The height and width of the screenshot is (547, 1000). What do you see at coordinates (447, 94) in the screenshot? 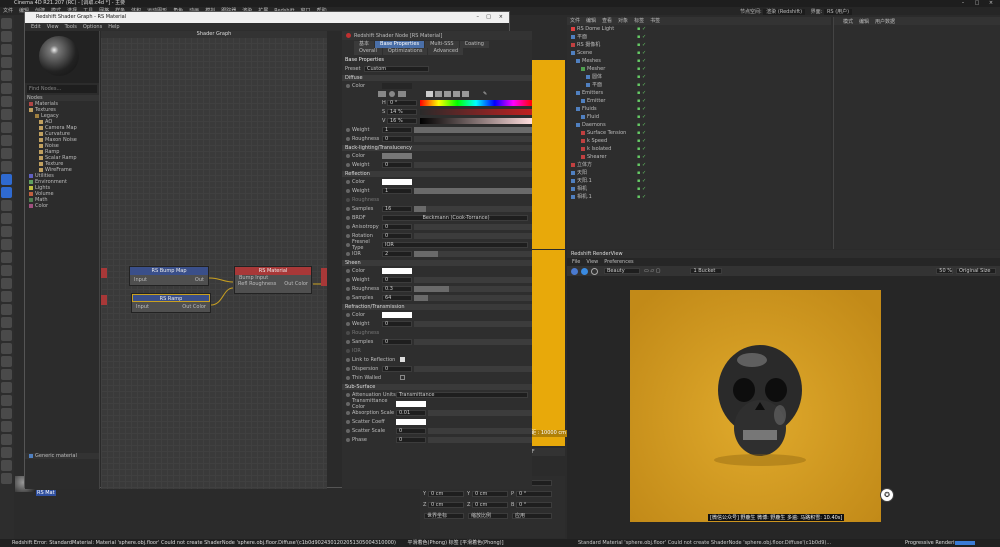
I see `kelvin-icon` at bounding box center [447, 94].